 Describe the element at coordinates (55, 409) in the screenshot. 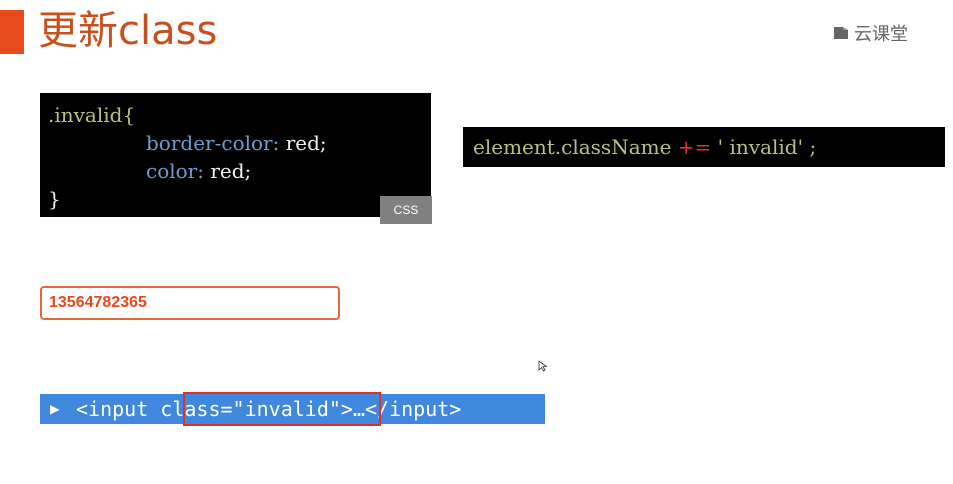

I see `expand-triangle-icon: ▶` at that location.